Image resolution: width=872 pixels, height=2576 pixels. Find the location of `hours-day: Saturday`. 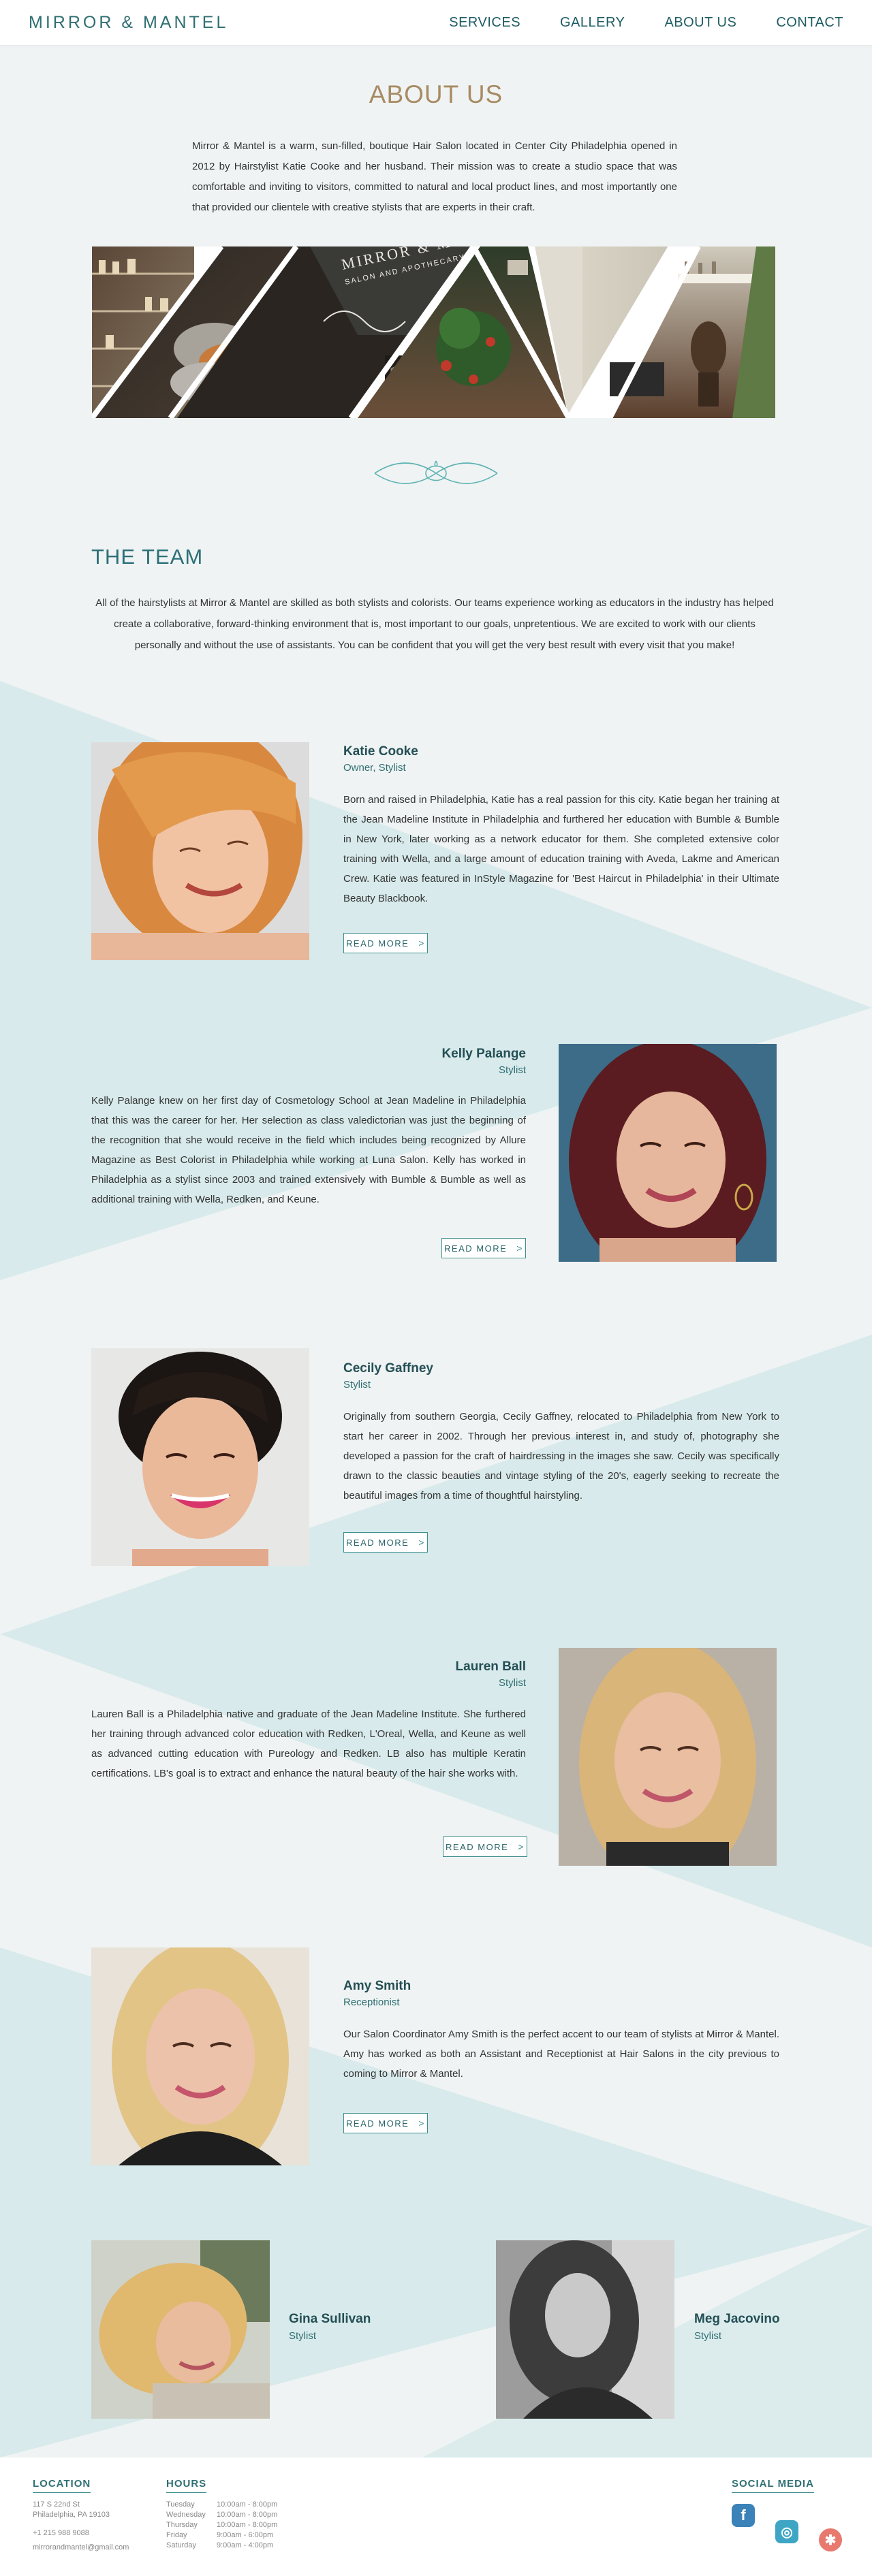

hours-day: Saturday is located at coordinates (181, 2545).